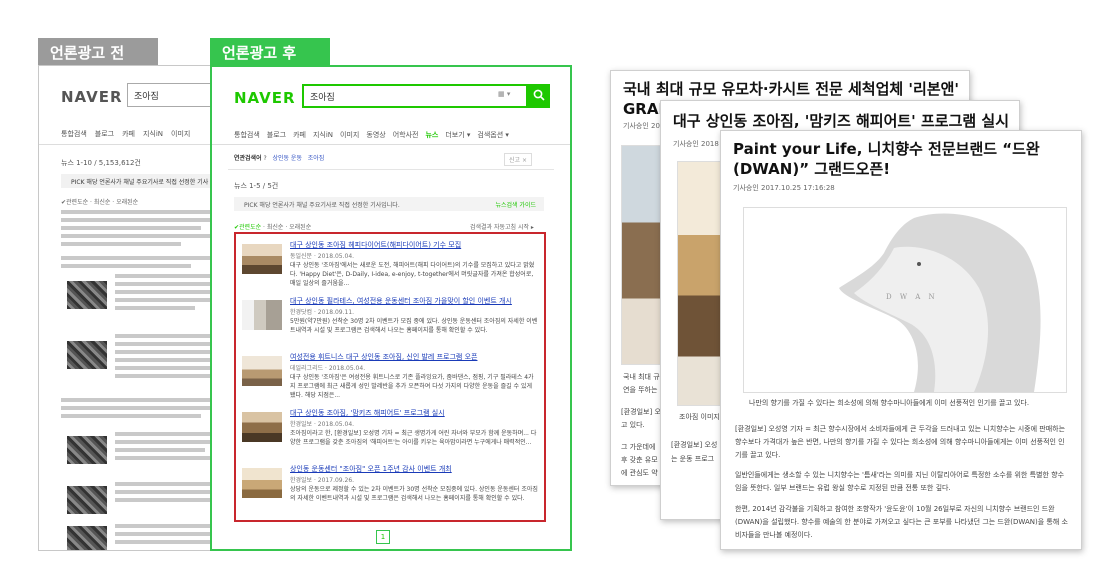 The width and height of the screenshot is (1120, 580). I want to click on article-headline: 대구 상인동 조아짐, '맘키즈 해피어트' 프로그램 실시, so click(841, 121).